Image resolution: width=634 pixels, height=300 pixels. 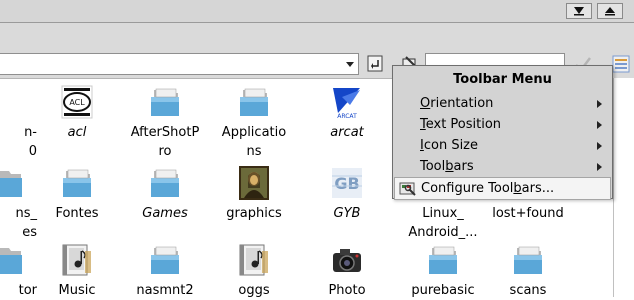 I want to click on file-label: Games, so click(x=165, y=213).